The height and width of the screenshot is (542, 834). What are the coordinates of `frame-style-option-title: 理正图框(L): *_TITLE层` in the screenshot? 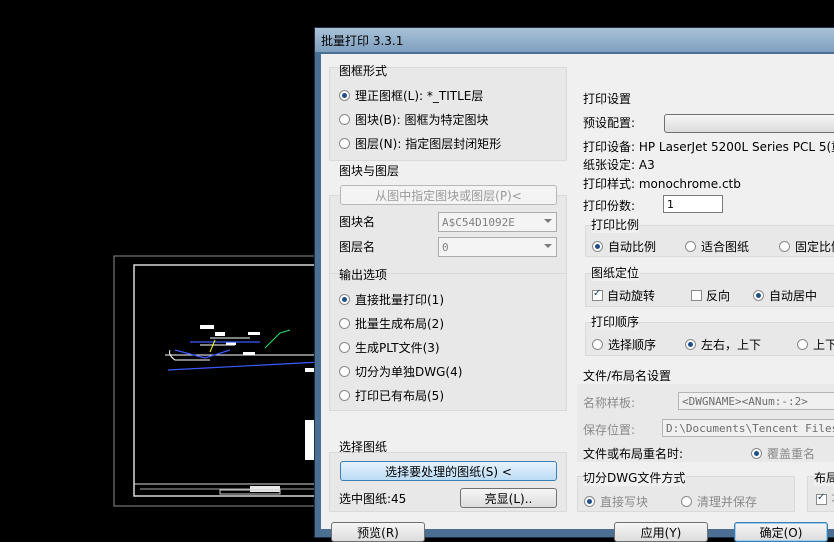 It's located at (411, 95).